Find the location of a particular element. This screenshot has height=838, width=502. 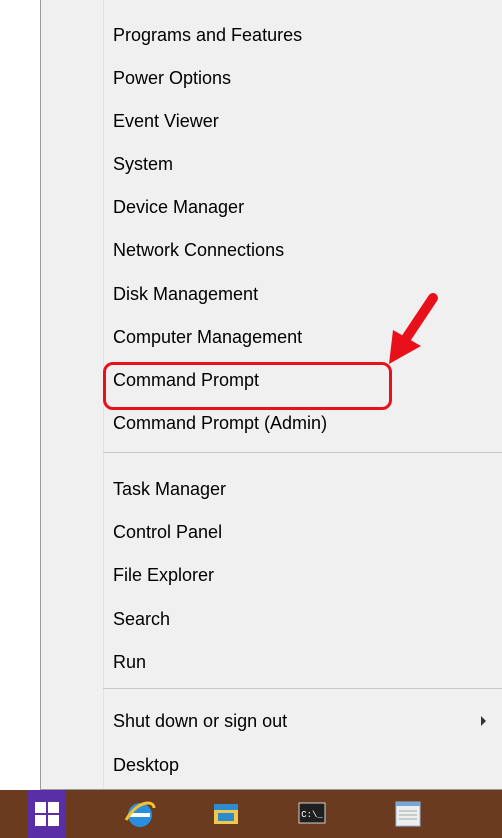

menu-item-power-options: Power Options is located at coordinates (172, 78).